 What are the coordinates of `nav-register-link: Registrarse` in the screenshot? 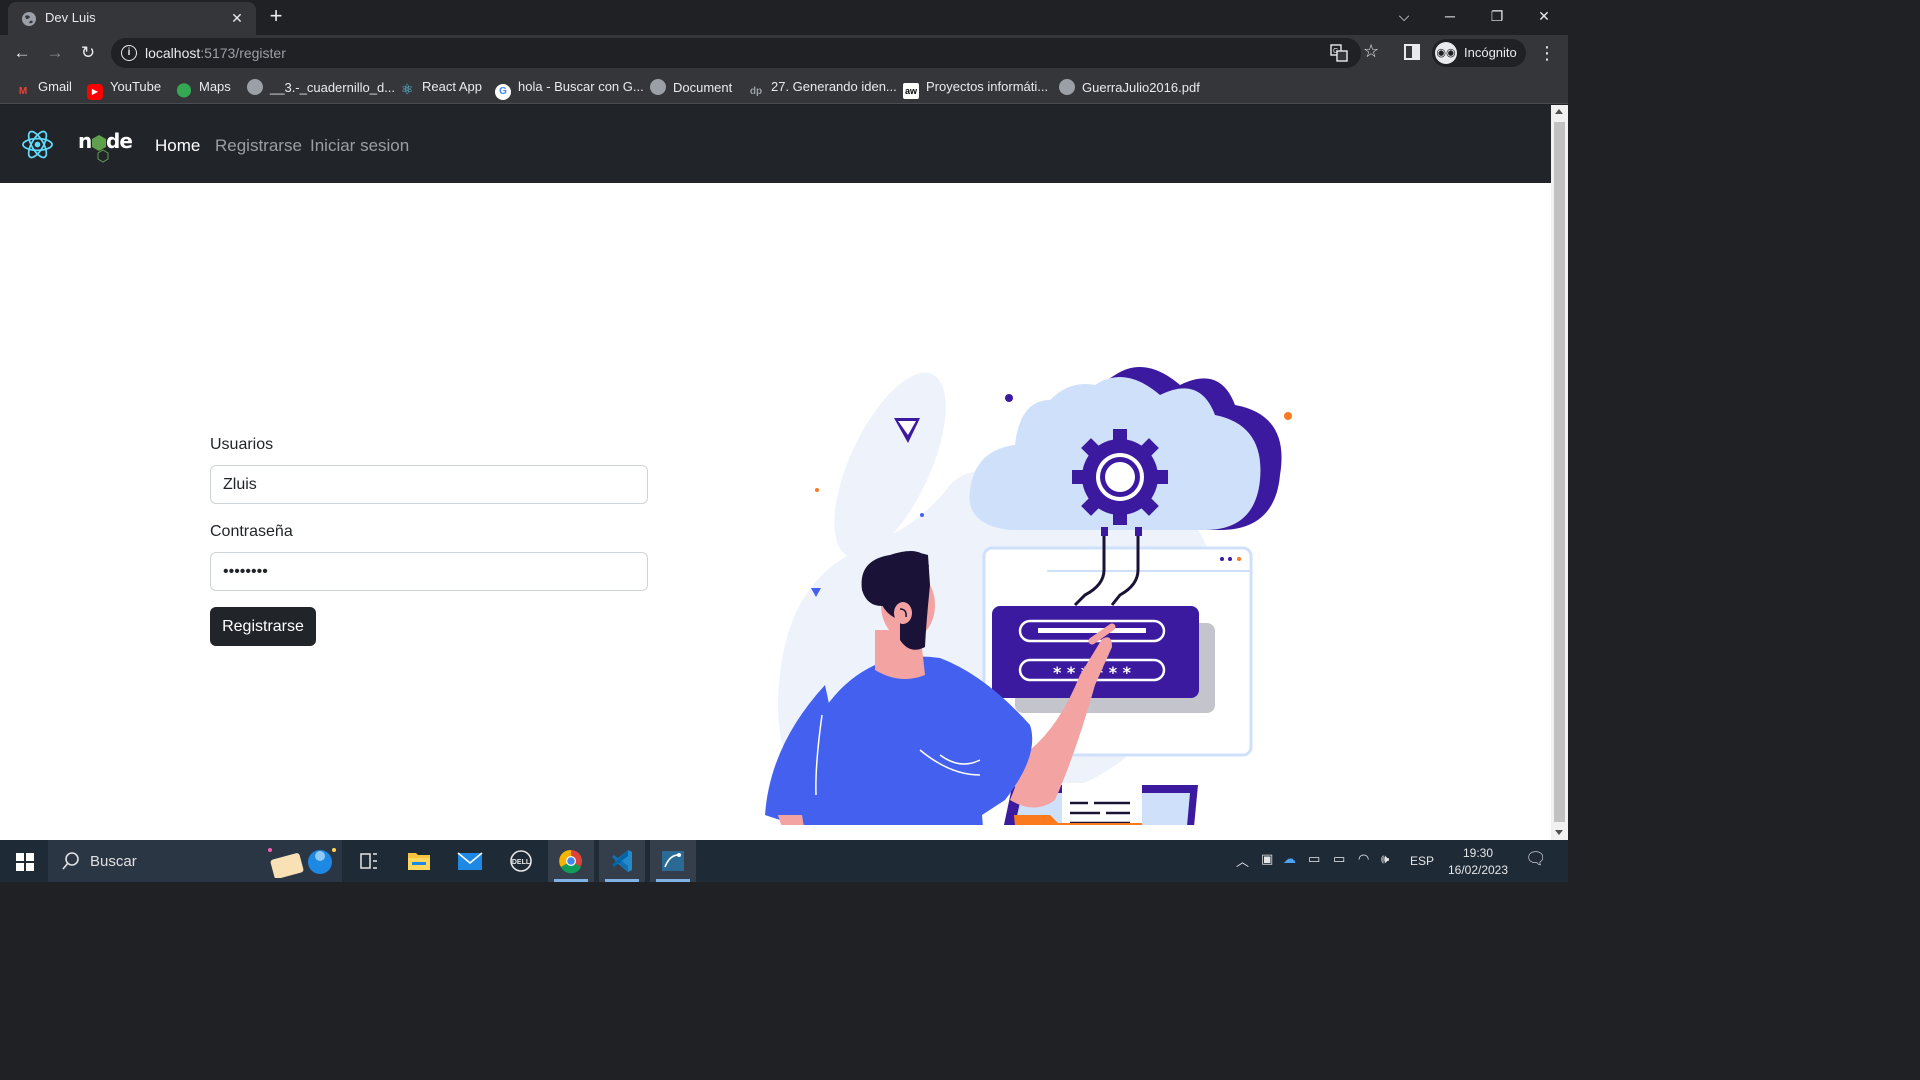 It's located at (258, 146).